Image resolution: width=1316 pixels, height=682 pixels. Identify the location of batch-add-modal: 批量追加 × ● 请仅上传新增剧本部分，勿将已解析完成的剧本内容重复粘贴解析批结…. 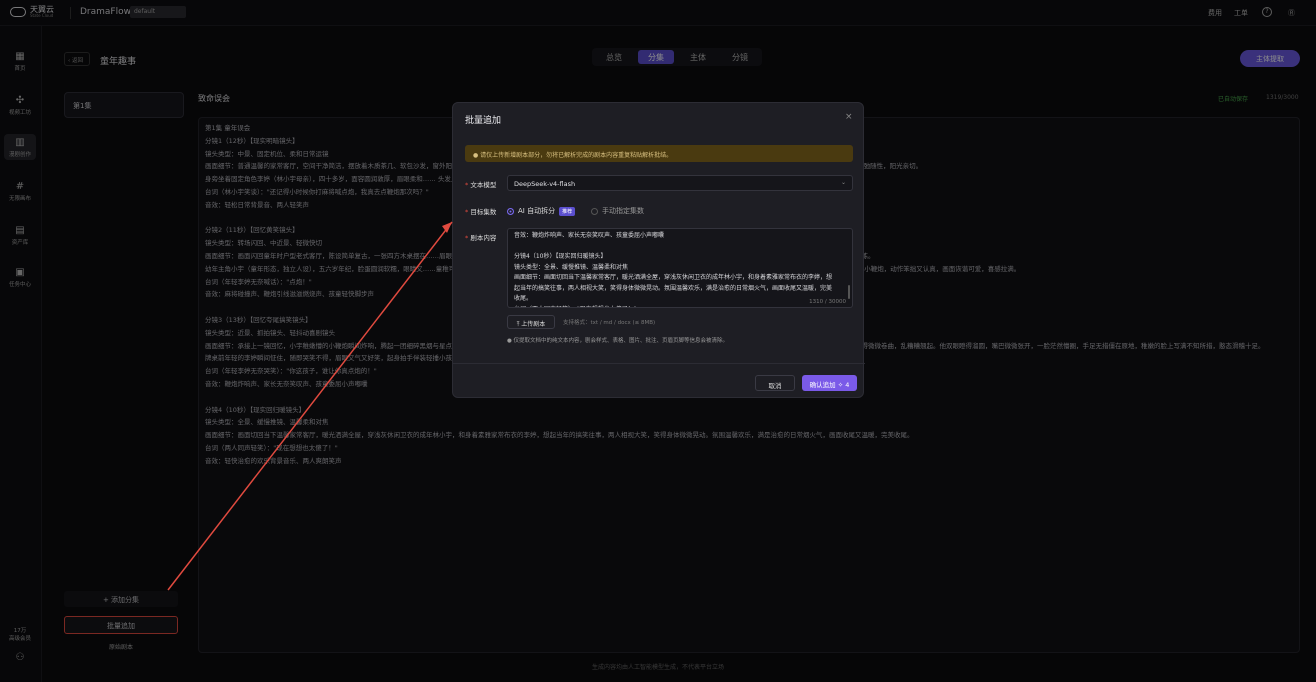
(658, 250).